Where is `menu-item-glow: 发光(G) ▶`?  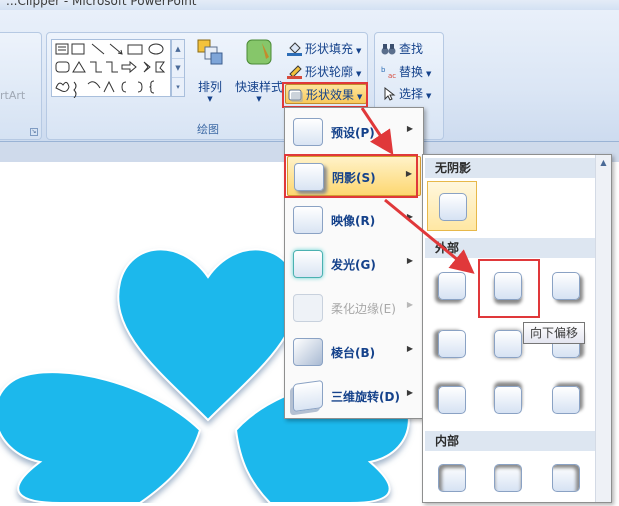 menu-item-glow: 发光(G) ▶ is located at coordinates (354, 264).